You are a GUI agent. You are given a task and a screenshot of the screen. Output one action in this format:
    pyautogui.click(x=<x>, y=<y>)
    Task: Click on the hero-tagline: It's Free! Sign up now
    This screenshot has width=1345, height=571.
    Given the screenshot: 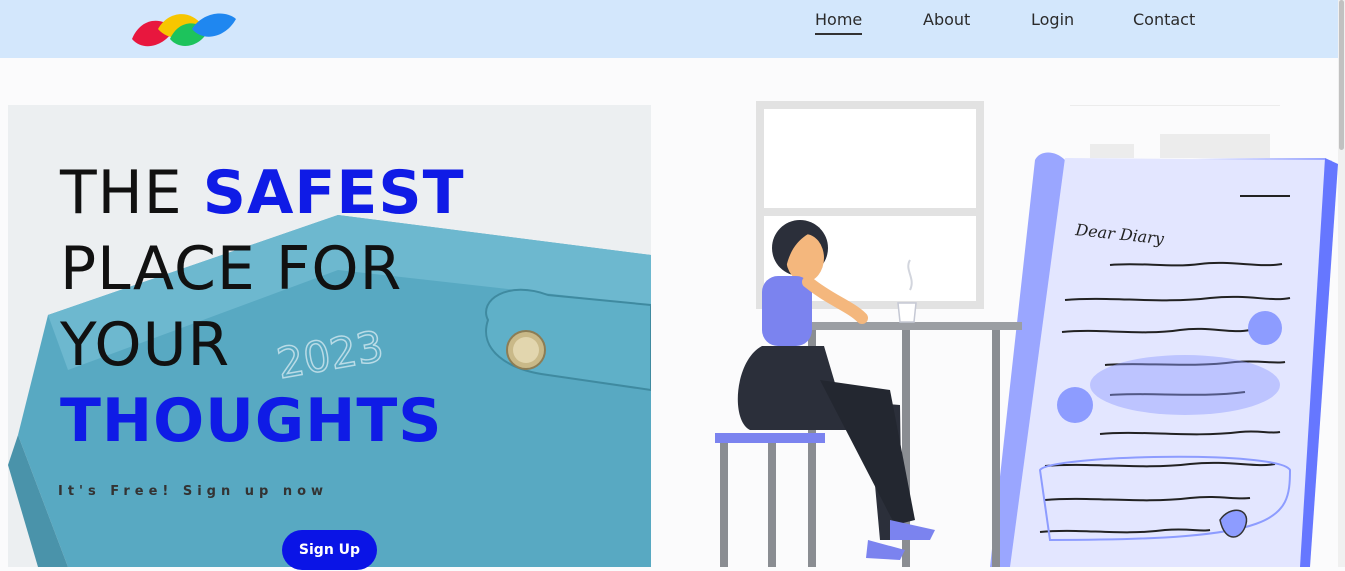 What is the action you would take?
    pyautogui.click(x=193, y=491)
    